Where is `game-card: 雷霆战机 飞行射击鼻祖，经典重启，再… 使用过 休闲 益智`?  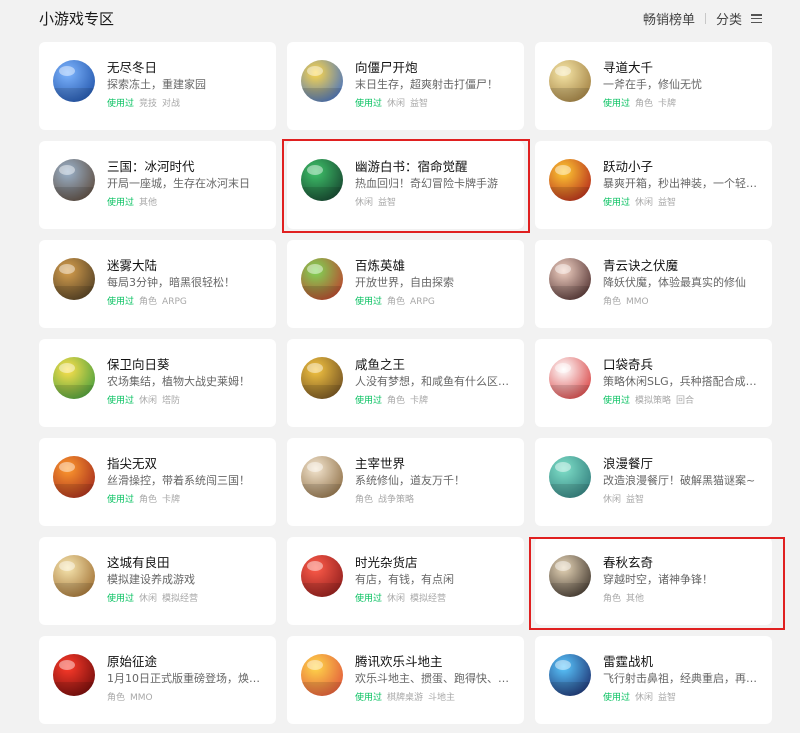
game-card: 雷霆战机 飞行射击鼻祖，经典重启，再… 使用过 休闲 益智 is located at coordinates (653, 680).